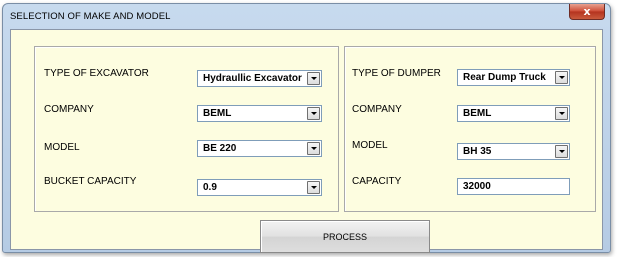 The width and height of the screenshot is (617, 257). Describe the element at coordinates (220, 148) in the screenshot. I see `excavator-model-value: BE 220` at that location.